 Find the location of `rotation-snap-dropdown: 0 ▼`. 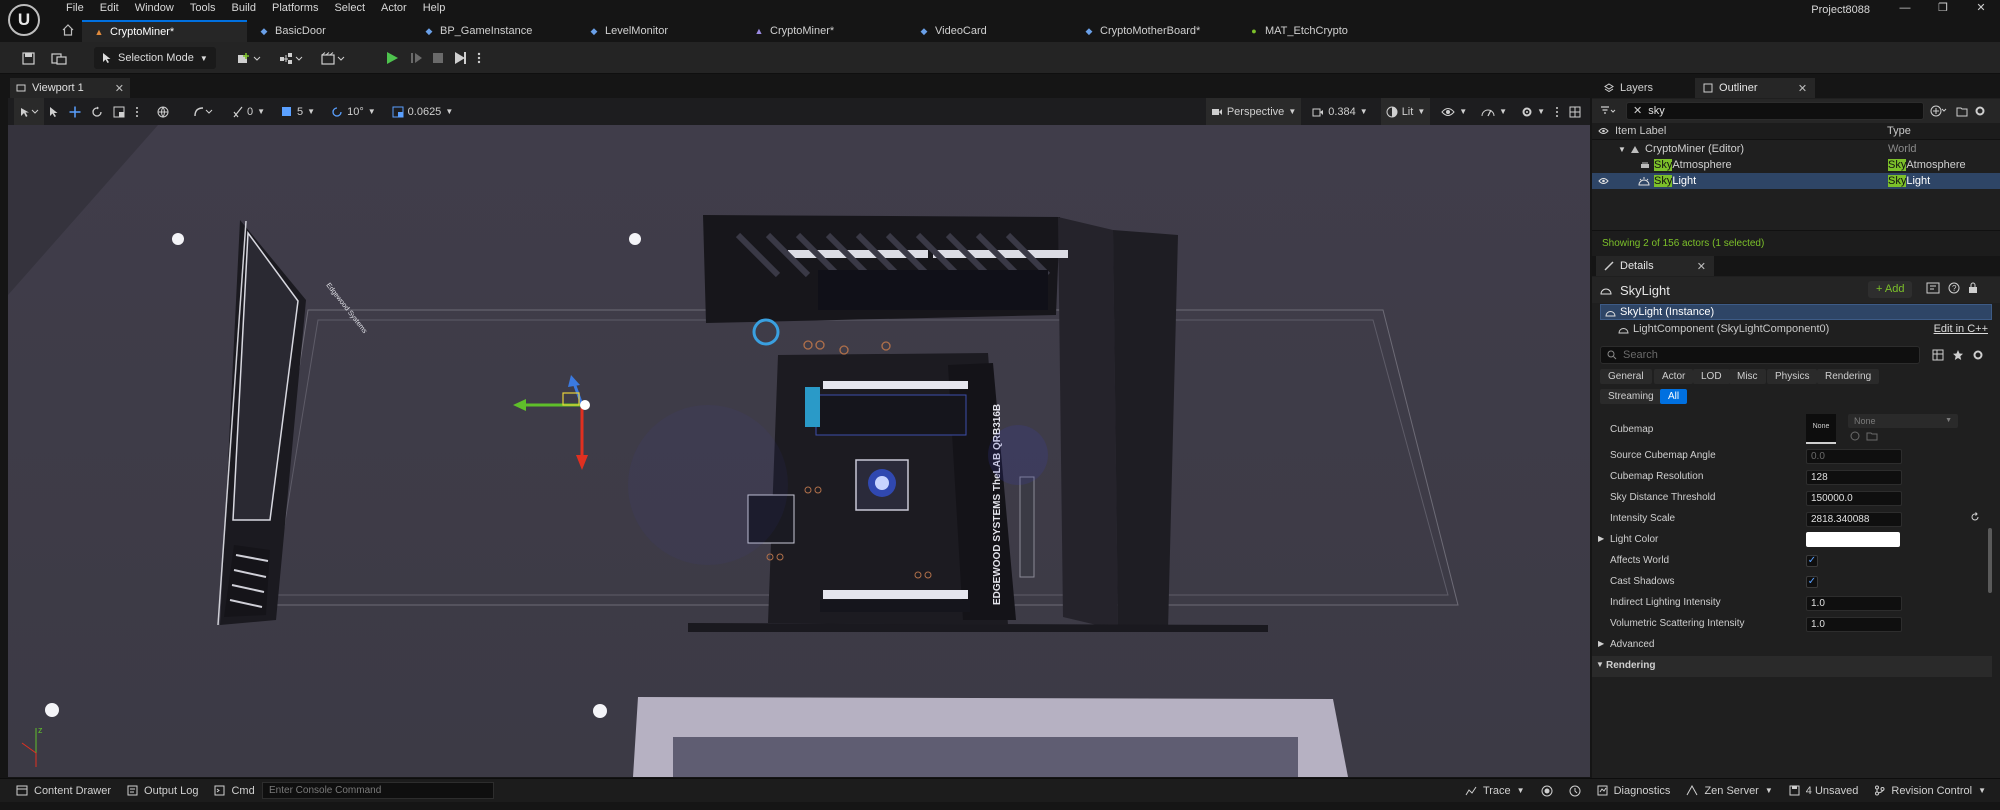

rotation-snap-dropdown: 0 ▼ is located at coordinates (249, 111).